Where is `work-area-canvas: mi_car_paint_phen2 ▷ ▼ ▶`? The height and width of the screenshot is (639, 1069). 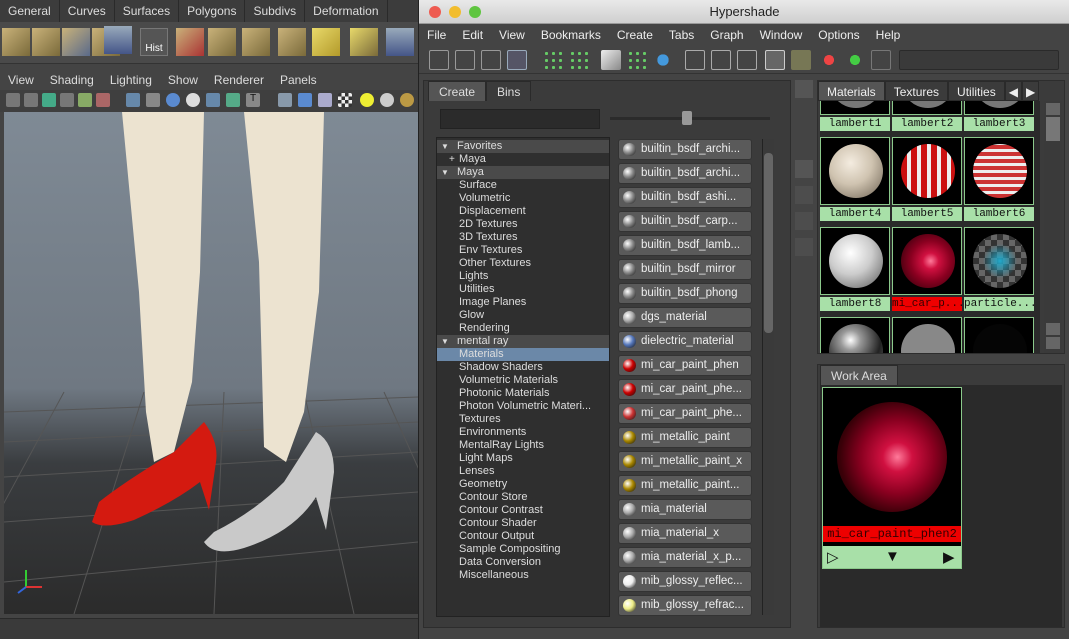
work-area-canvas: mi_car_paint_phen2 ▷ ▼ ▶ is located at coordinates (941, 506).